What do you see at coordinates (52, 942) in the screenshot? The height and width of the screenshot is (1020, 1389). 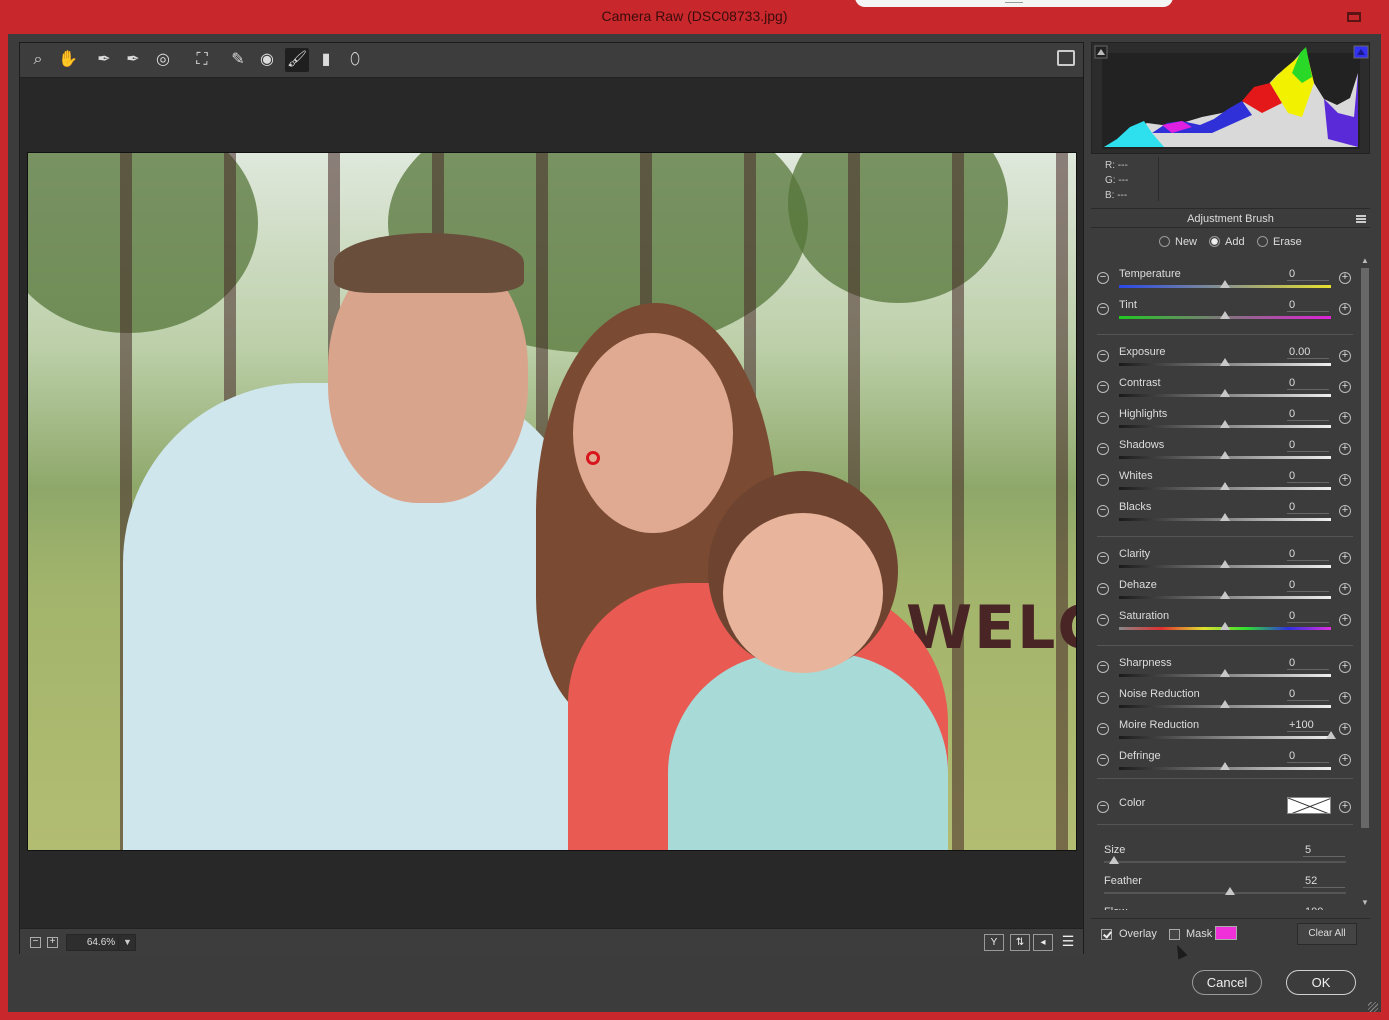 I see `zoom-in-button: +` at bounding box center [52, 942].